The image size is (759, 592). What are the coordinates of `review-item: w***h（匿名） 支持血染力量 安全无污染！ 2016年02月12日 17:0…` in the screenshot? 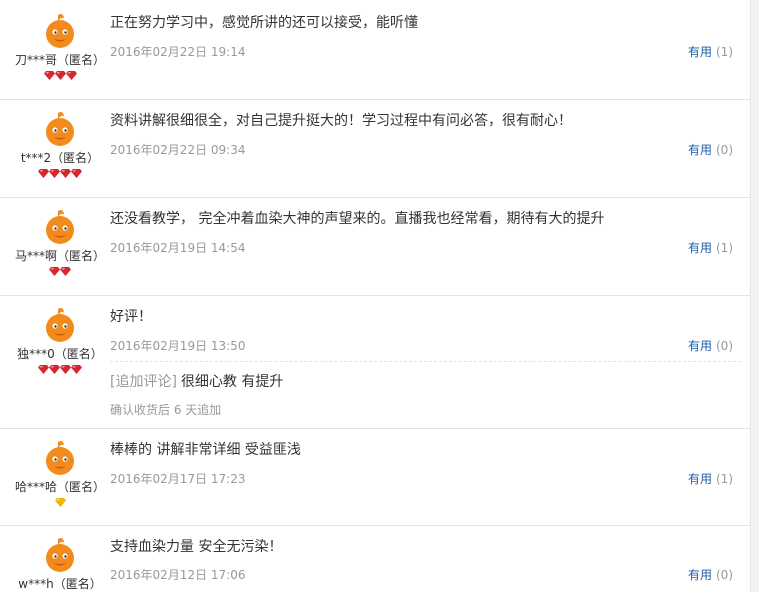 It's located at (375, 559).